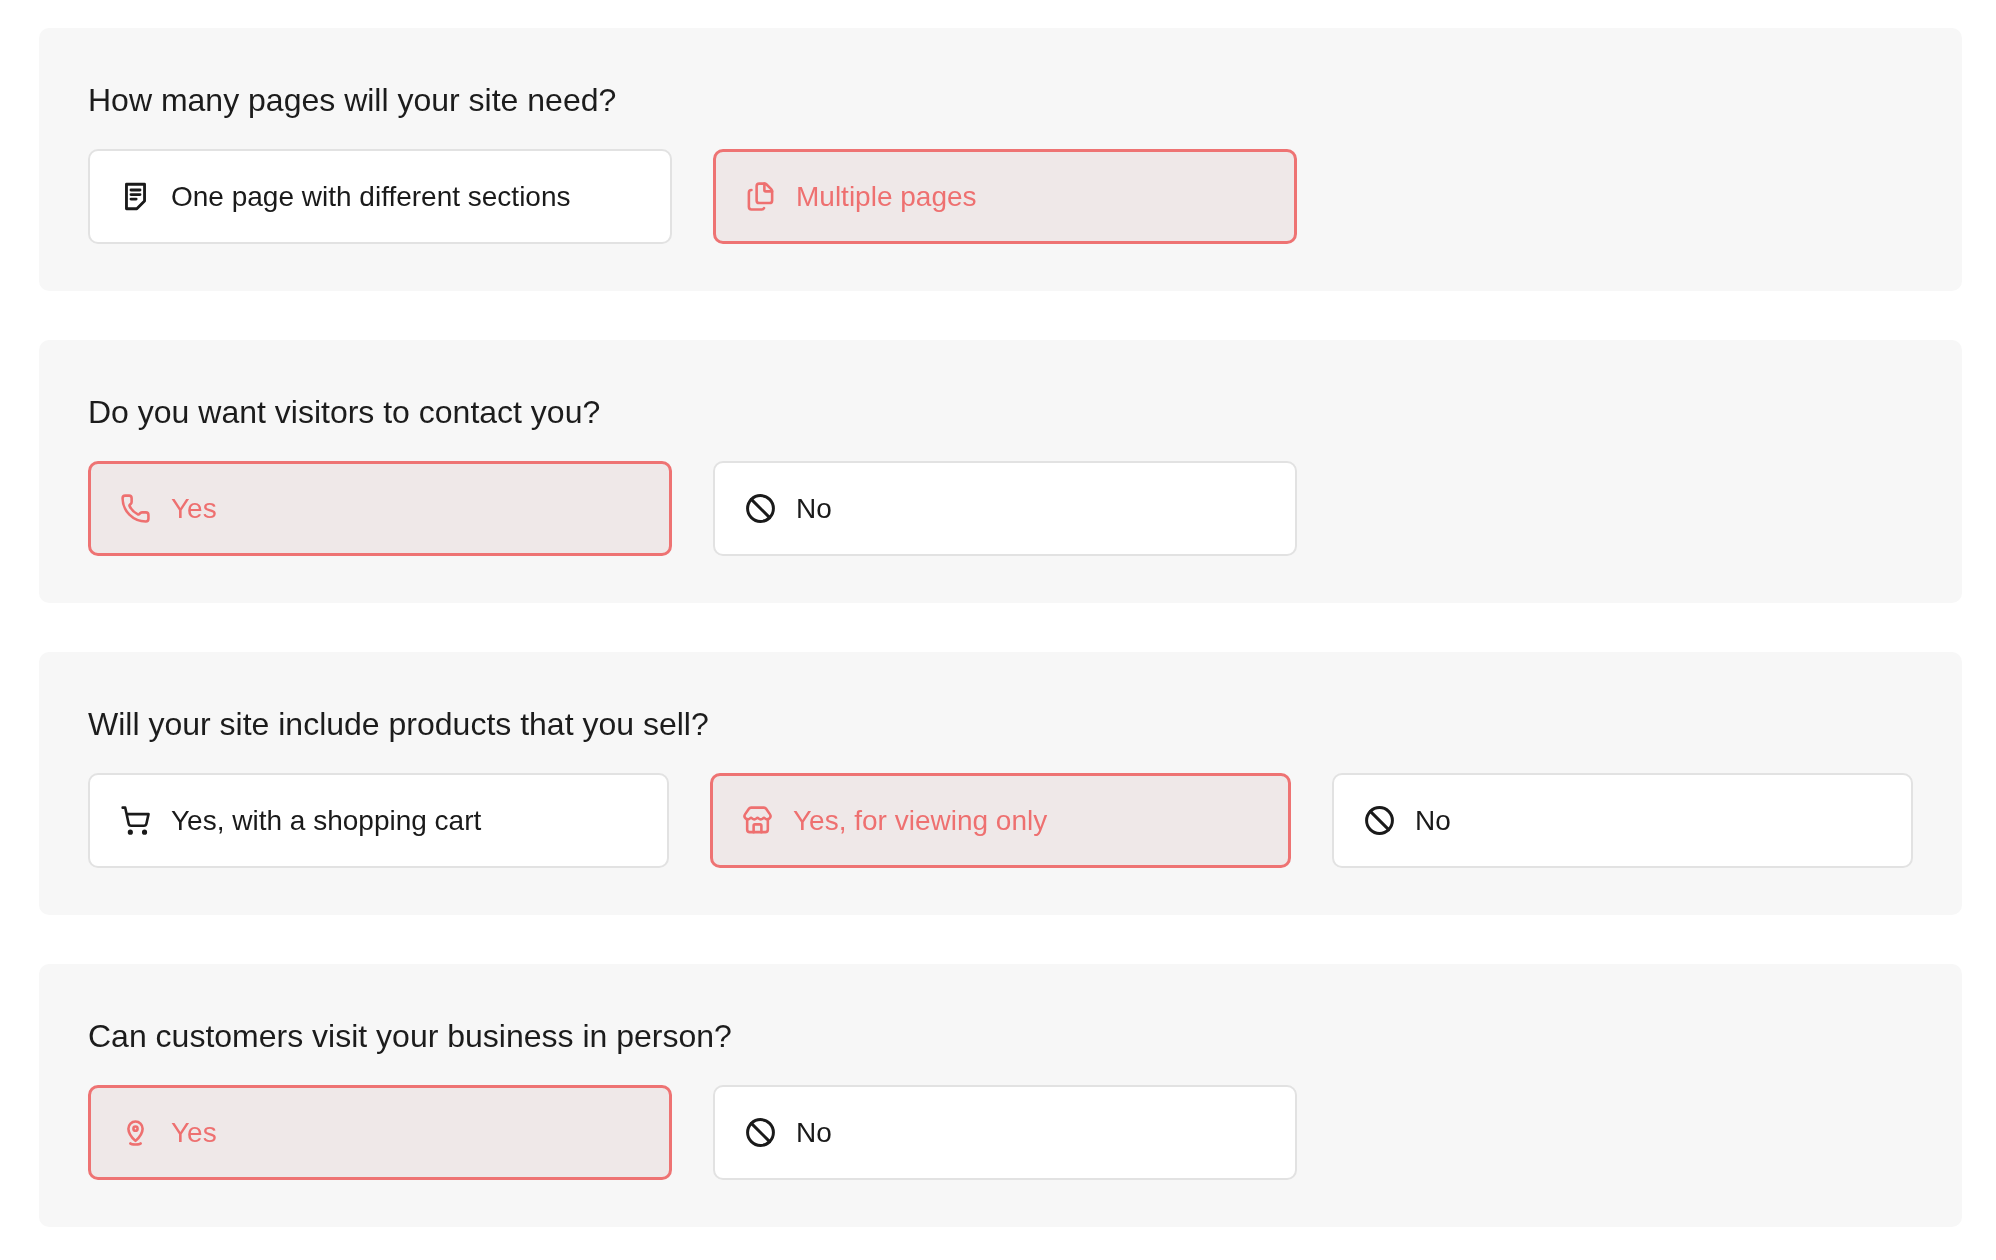 This screenshot has height=1260, width=1996. I want to click on shopping-cart-icon, so click(135, 820).